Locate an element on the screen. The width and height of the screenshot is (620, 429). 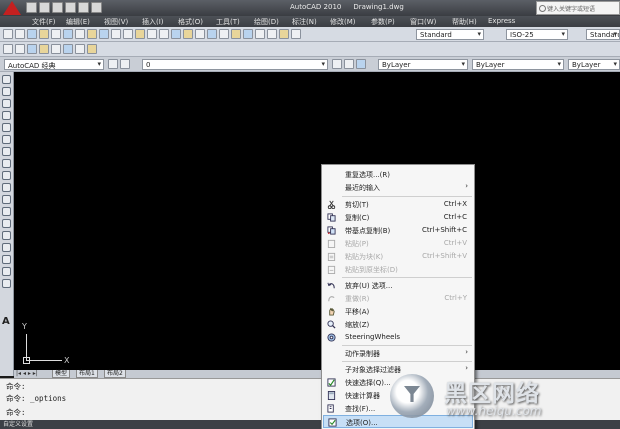
pan-icon is located at coordinates (176, 34).